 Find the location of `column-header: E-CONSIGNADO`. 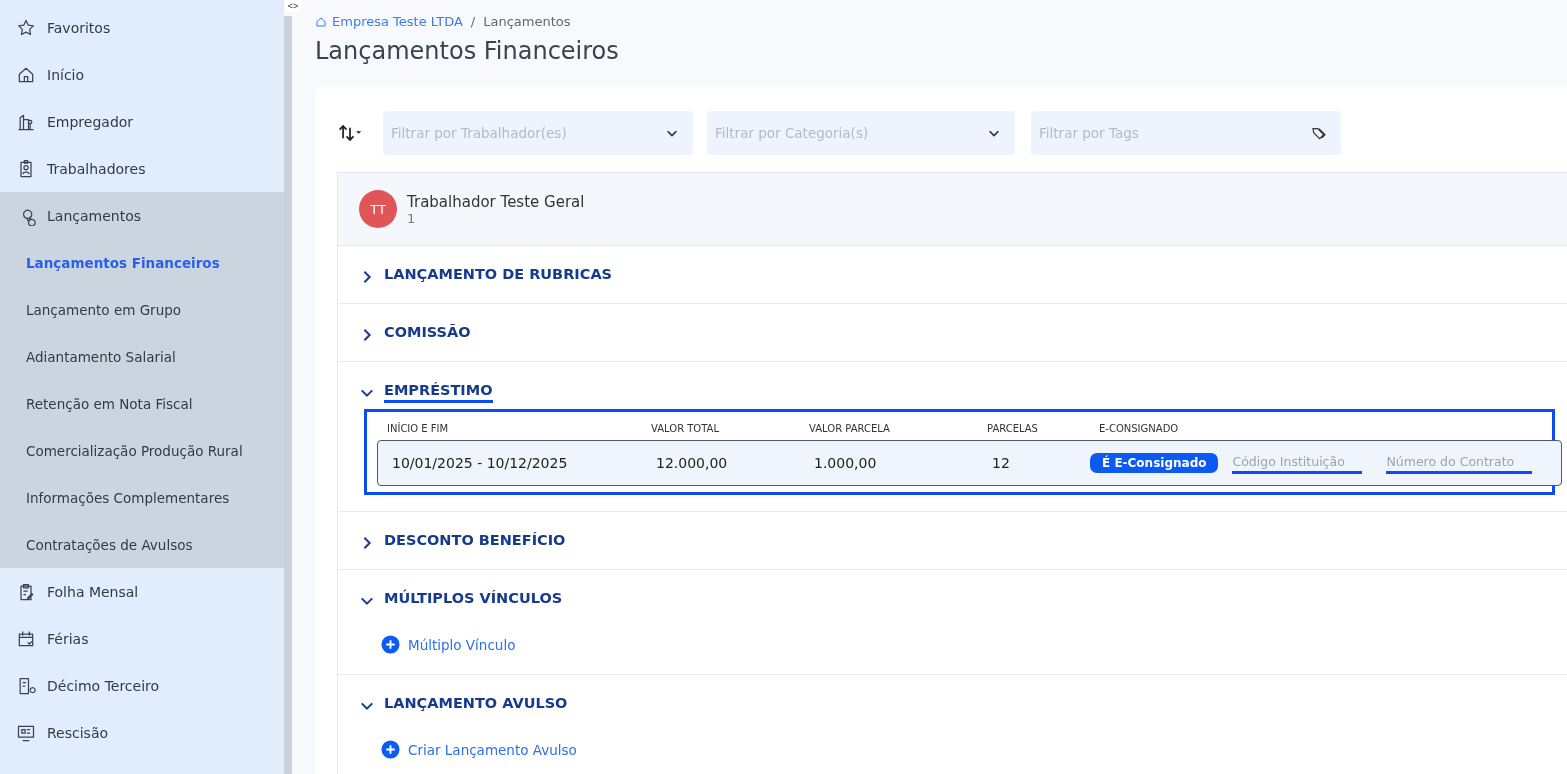

column-header: E-CONSIGNADO is located at coordinates (1138, 428).